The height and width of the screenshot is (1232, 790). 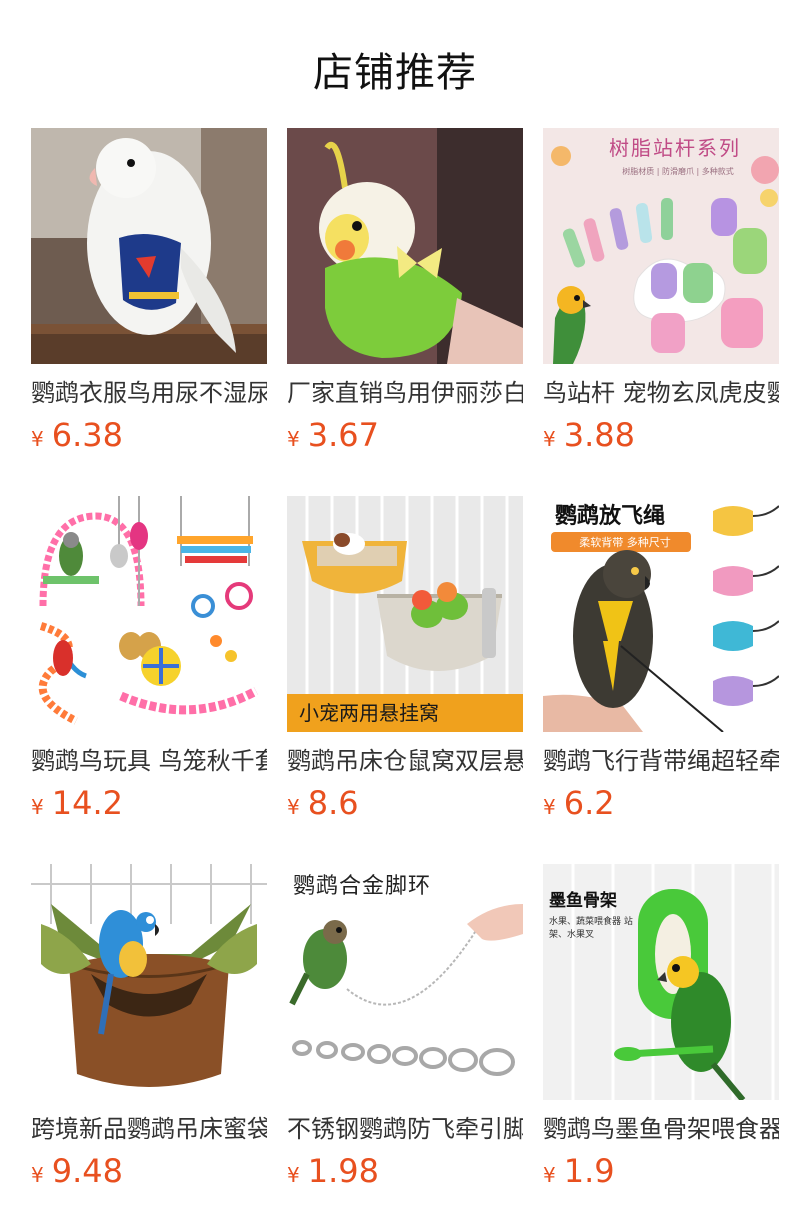 What do you see at coordinates (661, 982) in the screenshot?
I see `product-image: 墨鱼骨架 水果、蔬菜喂食器 站架、水果叉` at bounding box center [661, 982].